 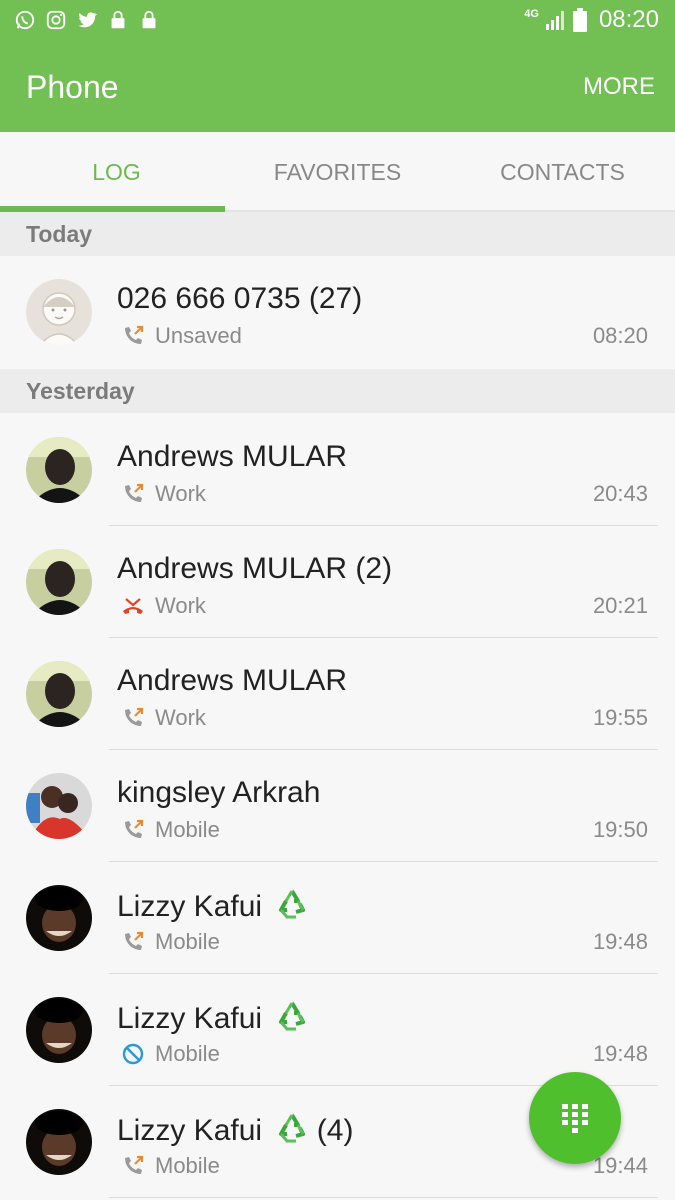 I want to click on battery-icon, so click(x=579, y=20).